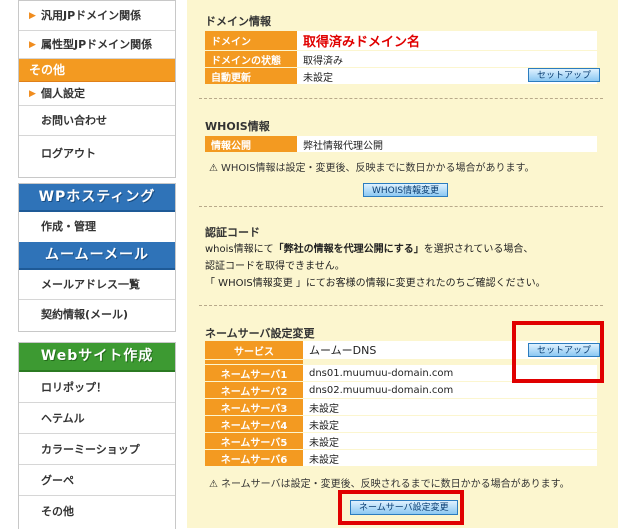 The image size is (629, 529). Describe the element at coordinates (85, 314) in the screenshot. I see `sidebar-item-label: 契約情報(メール)` at that location.